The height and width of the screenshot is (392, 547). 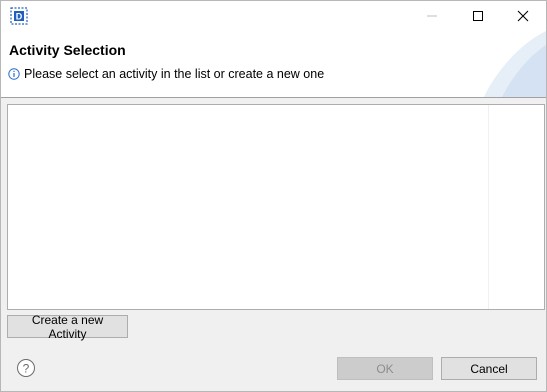 What do you see at coordinates (515, 64) in the screenshot?
I see `banner-decoration` at bounding box center [515, 64].